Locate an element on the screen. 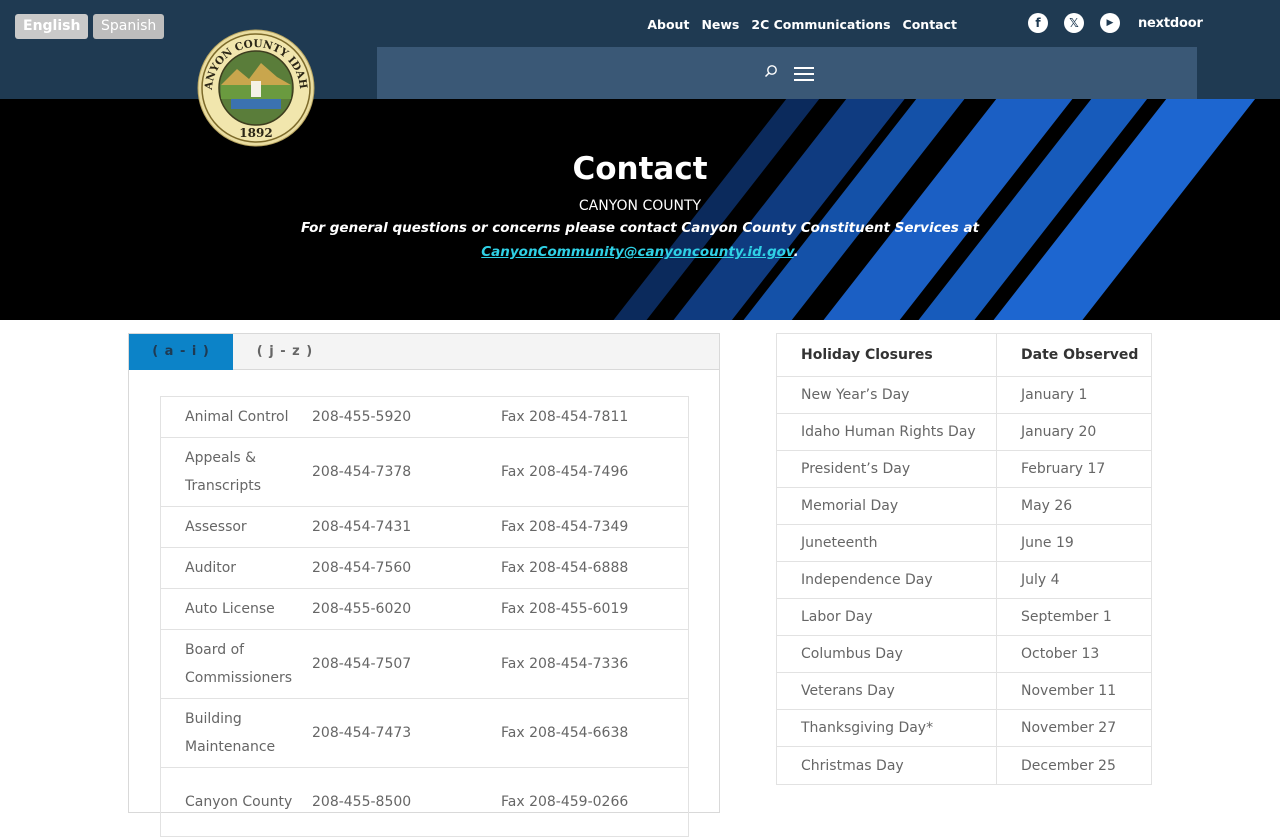 The height and width of the screenshot is (837, 1280). holiday-name: Columbus Day is located at coordinates (887, 654).